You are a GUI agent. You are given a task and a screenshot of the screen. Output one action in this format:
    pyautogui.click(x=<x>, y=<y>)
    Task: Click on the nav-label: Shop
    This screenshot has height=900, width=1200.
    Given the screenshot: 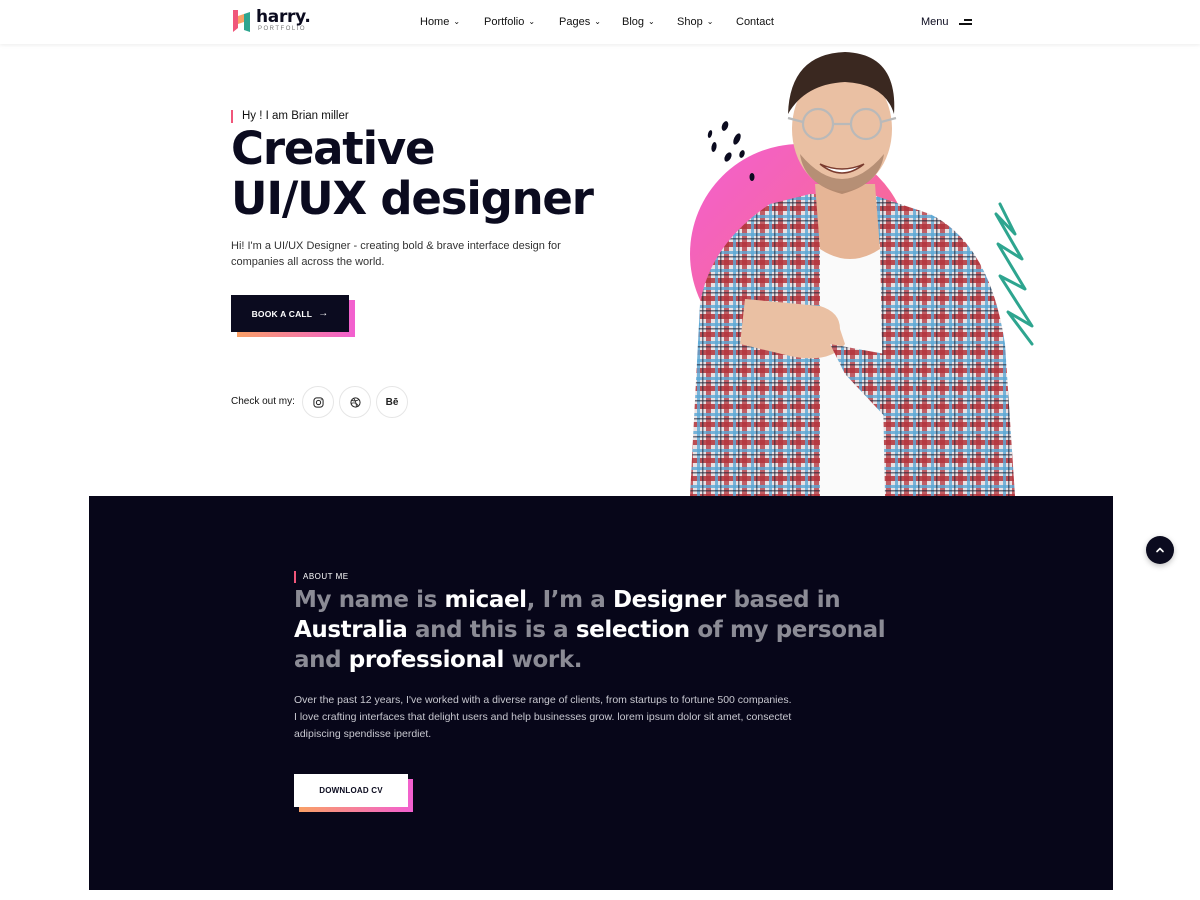 What is the action you would take?
    pyautogui.click(x=690, y=22)
    